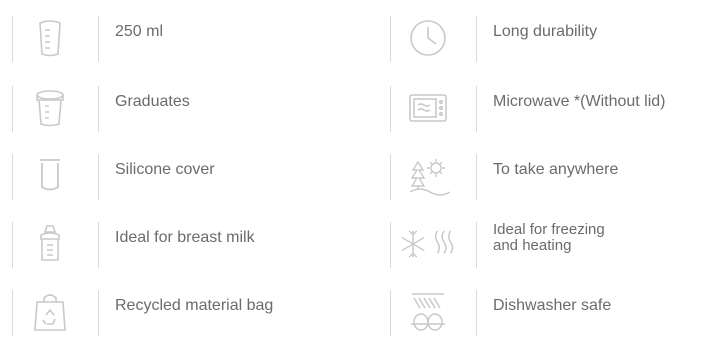 This screenshot has width=703, height=338. I want to click on feature-row-take-anywhere: To take anywhere, so click(540, 170).